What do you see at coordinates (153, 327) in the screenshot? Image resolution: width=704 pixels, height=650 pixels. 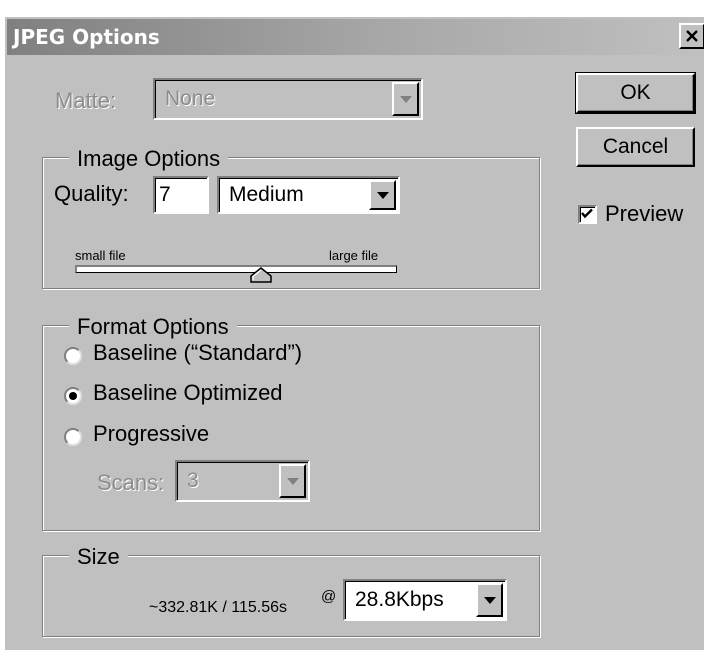 I see `format-options-title: Format Options` at bounding box center [153, 327].